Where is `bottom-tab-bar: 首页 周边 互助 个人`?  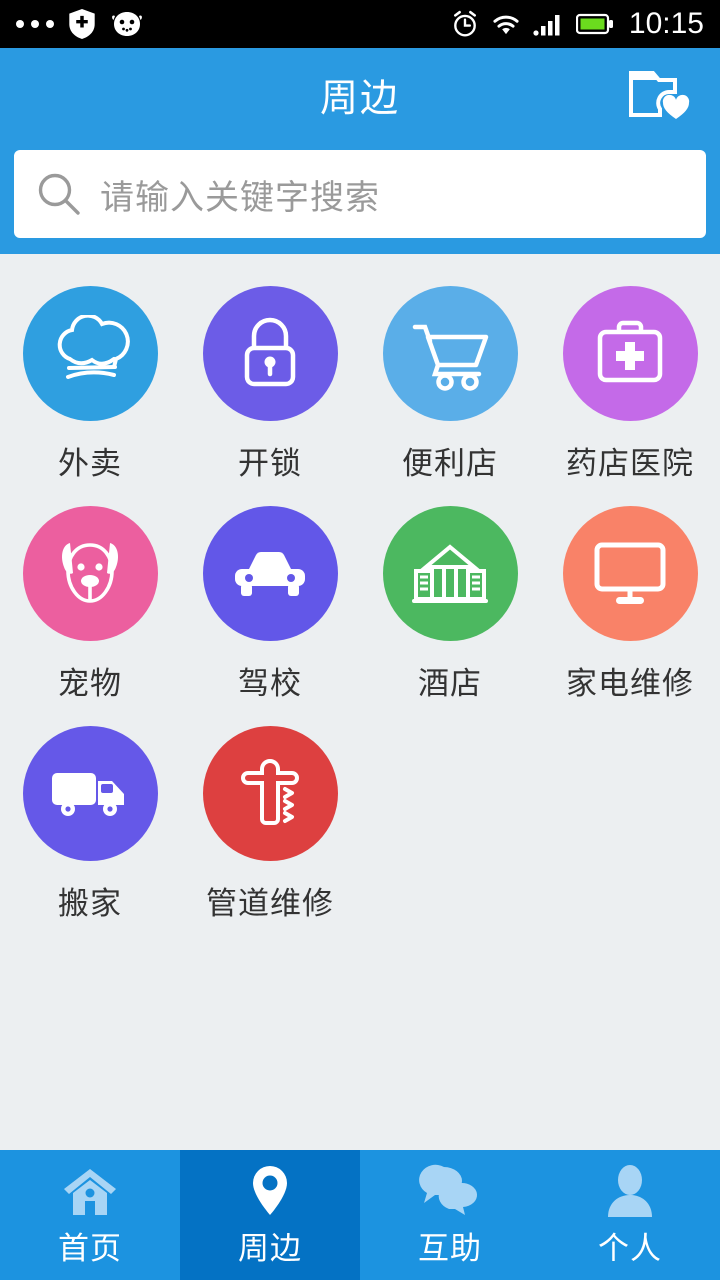 bottom-tab-bar: 首页 周边 互助 个人 is located at coordinates (360, 1215).